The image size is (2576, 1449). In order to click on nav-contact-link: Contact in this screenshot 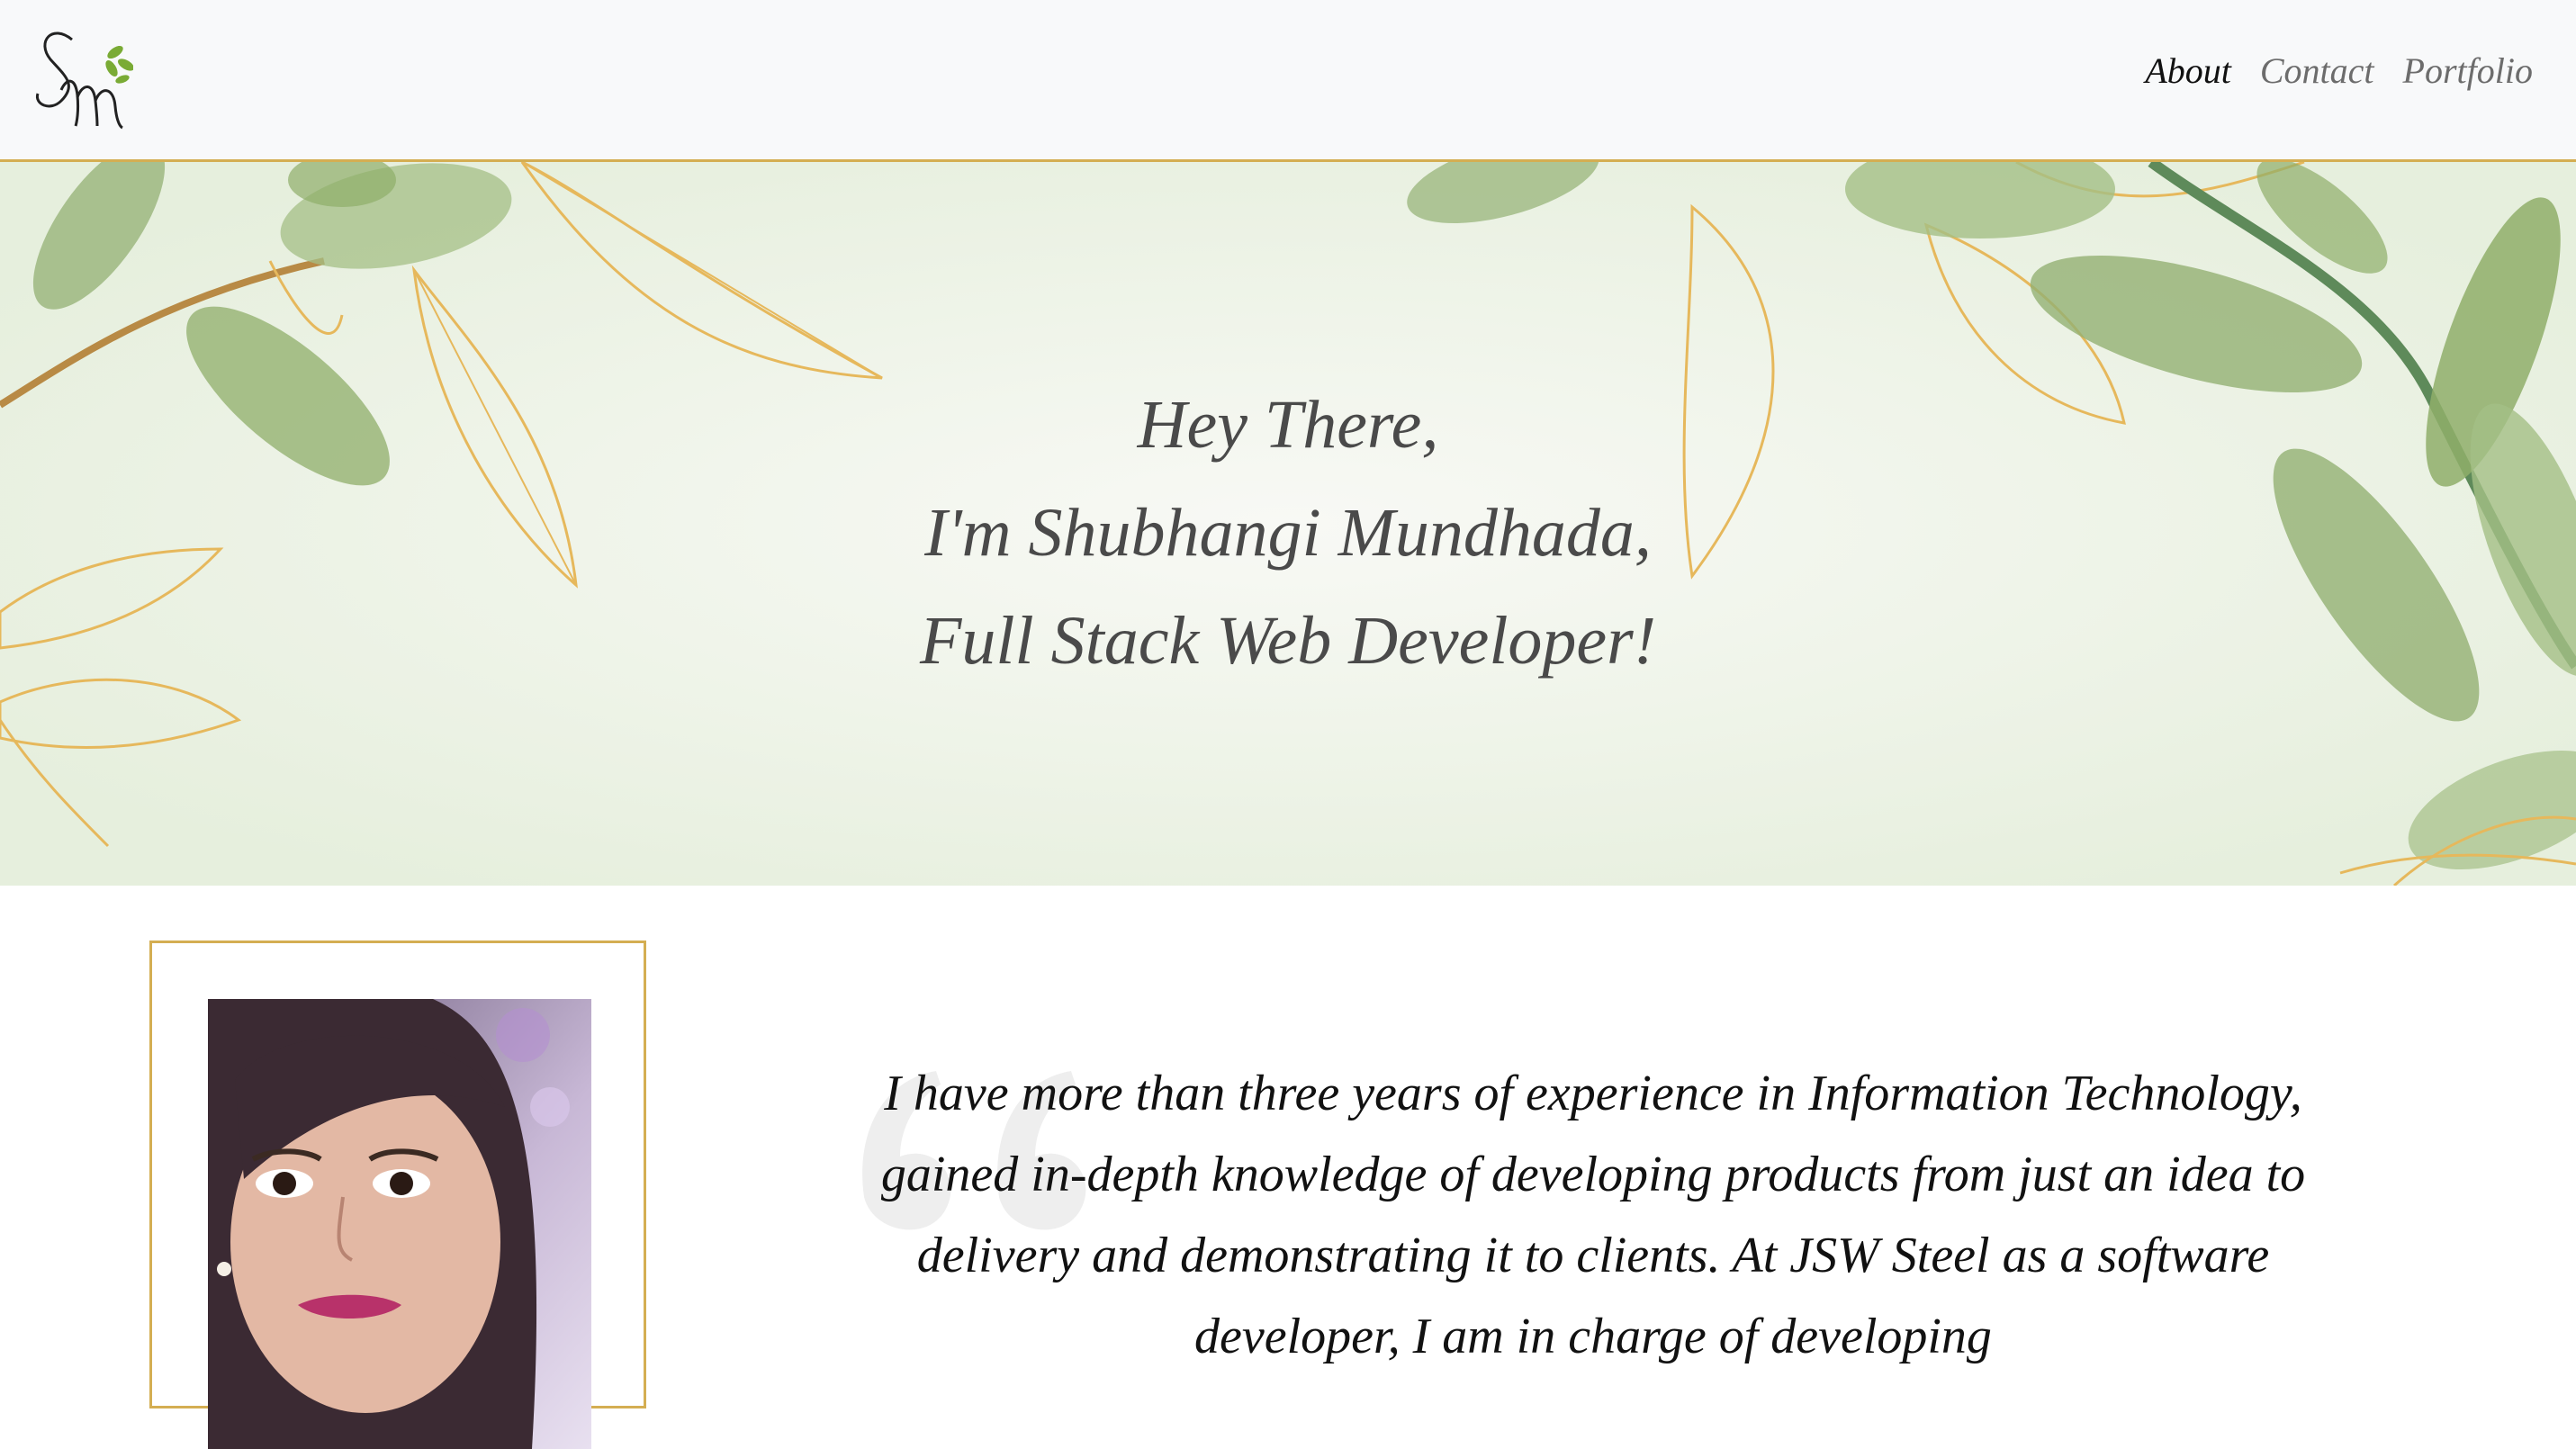, I will do `click(2317, 71)`.